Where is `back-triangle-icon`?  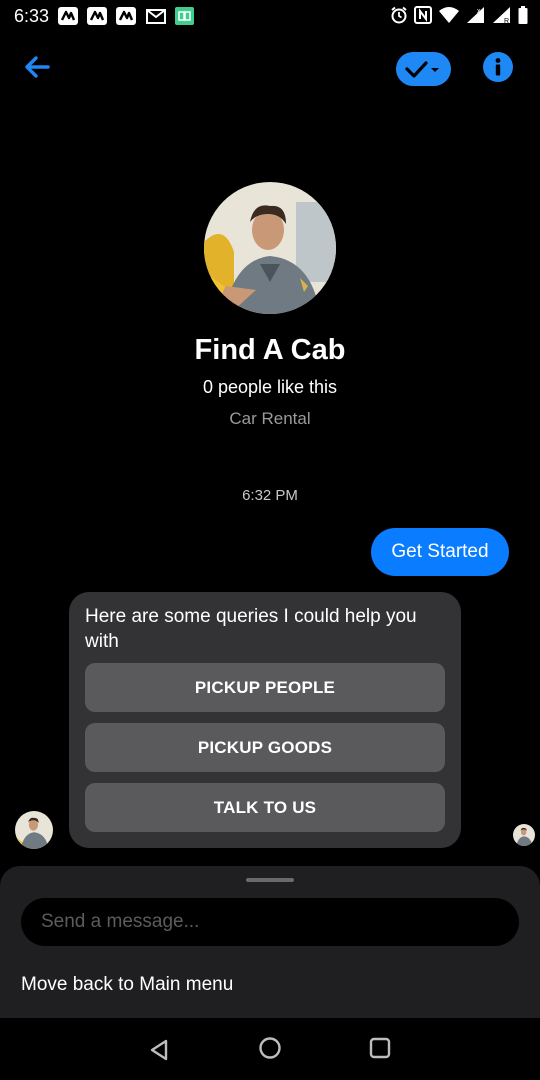 back-triangle-icon is located at coordinates (159, 1050).